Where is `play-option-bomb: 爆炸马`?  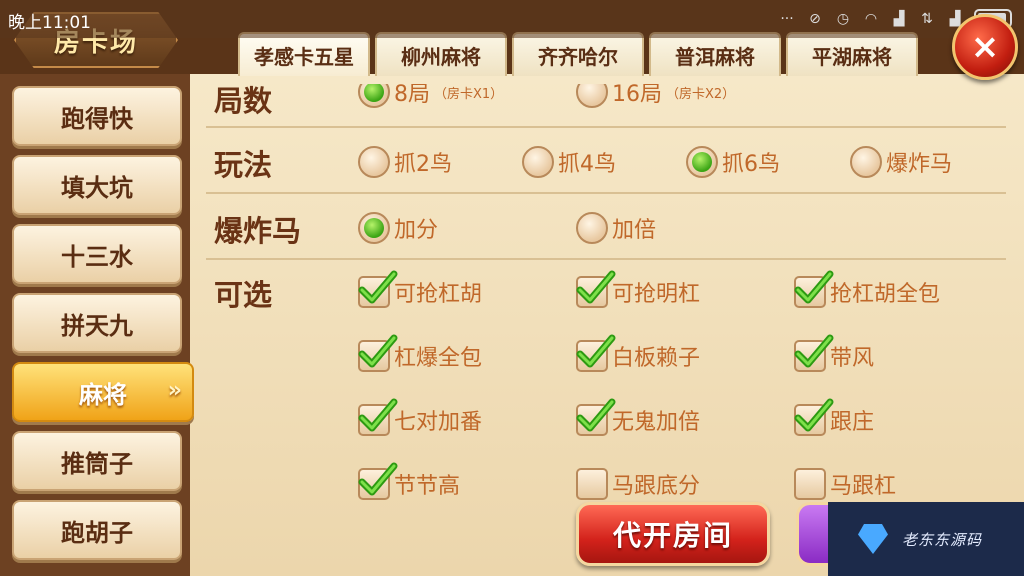 play-option-bomb: 爆炸马 is located at coordinates (901, 162).